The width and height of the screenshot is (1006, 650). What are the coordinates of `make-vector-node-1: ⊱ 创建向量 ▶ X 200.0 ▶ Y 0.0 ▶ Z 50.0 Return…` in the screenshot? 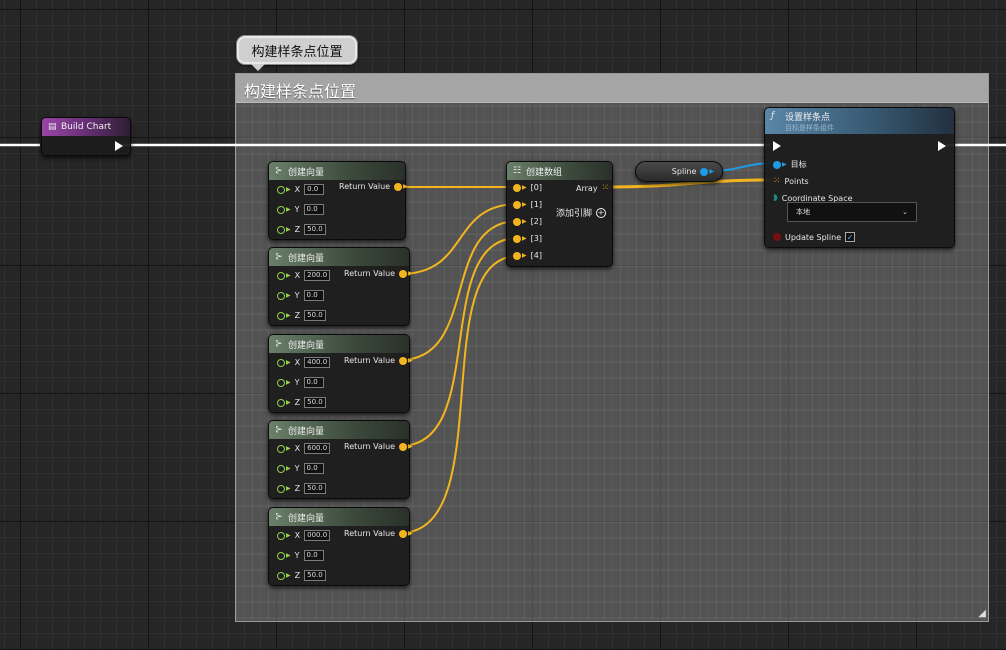 It's located at (340, 286).